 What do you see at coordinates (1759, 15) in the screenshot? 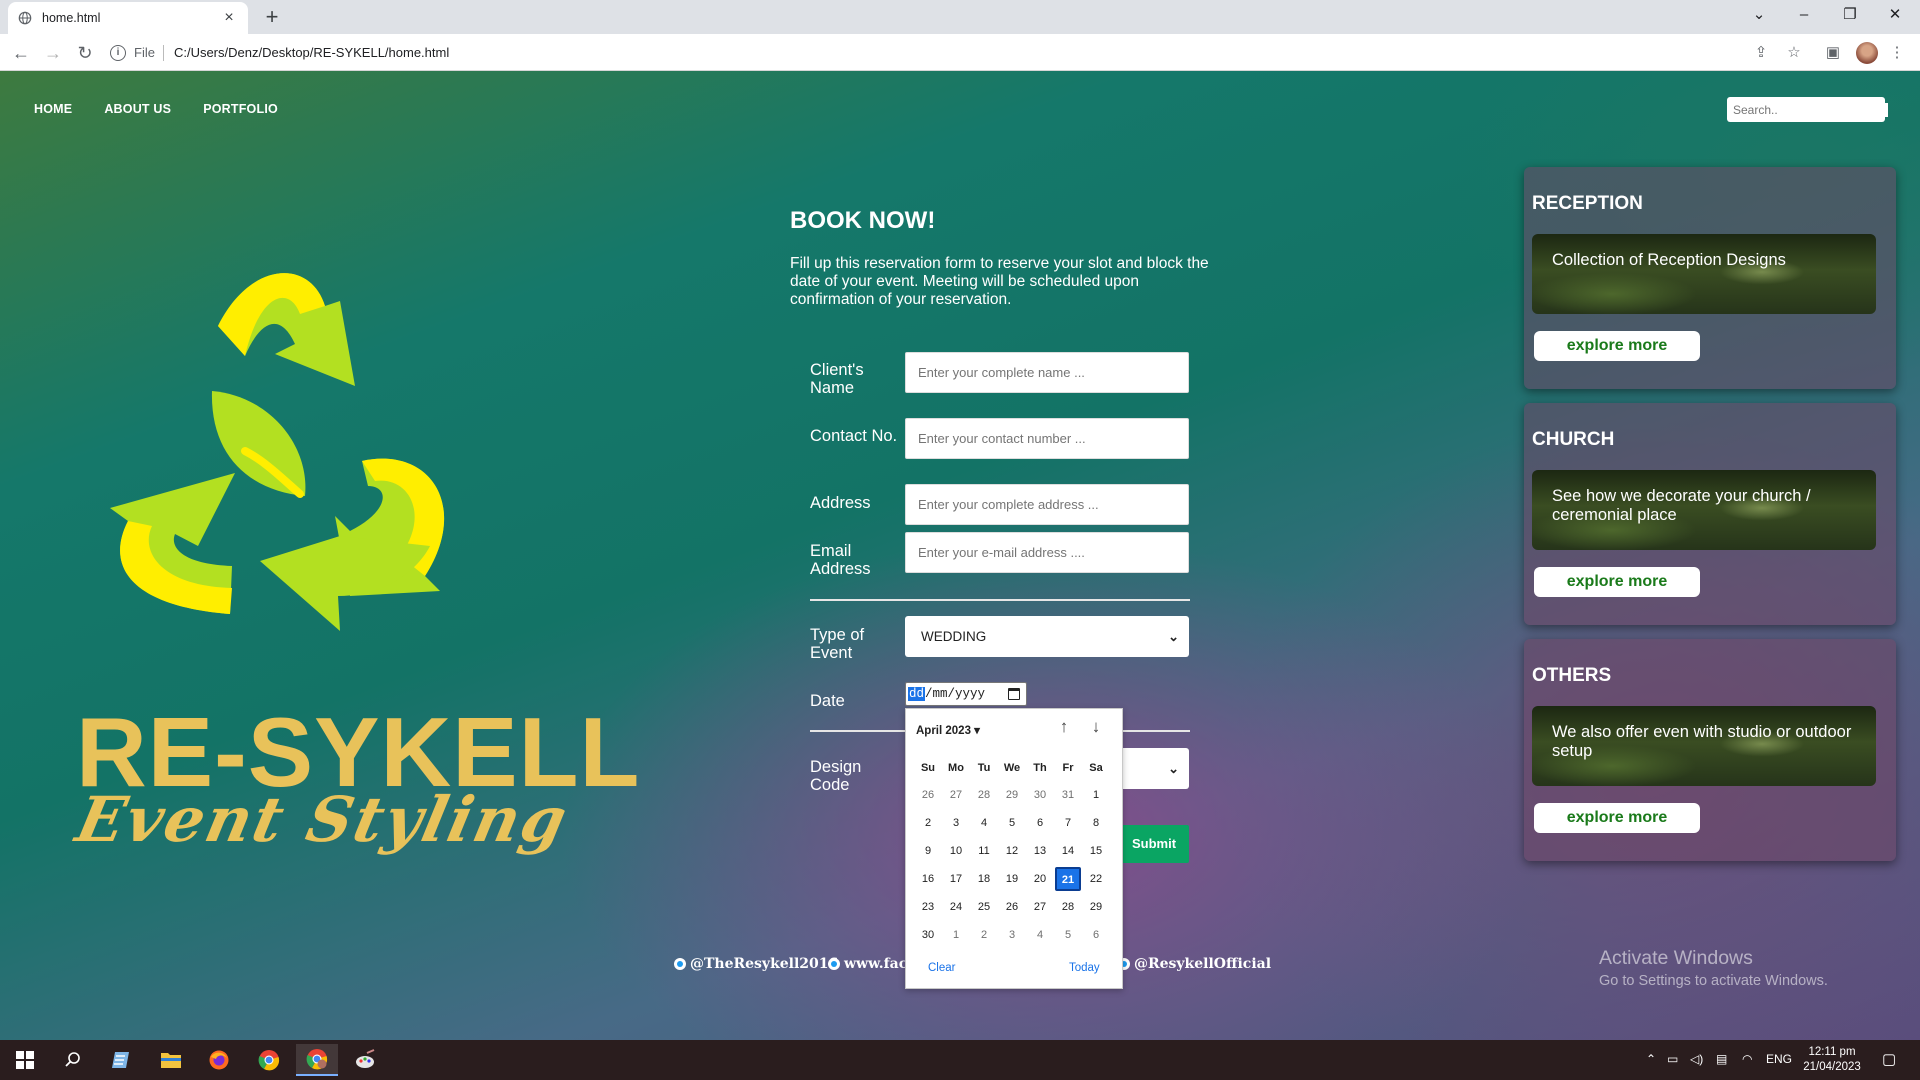
I see `tab-search-icon: ⌄` at bounding box center [1759, 15].